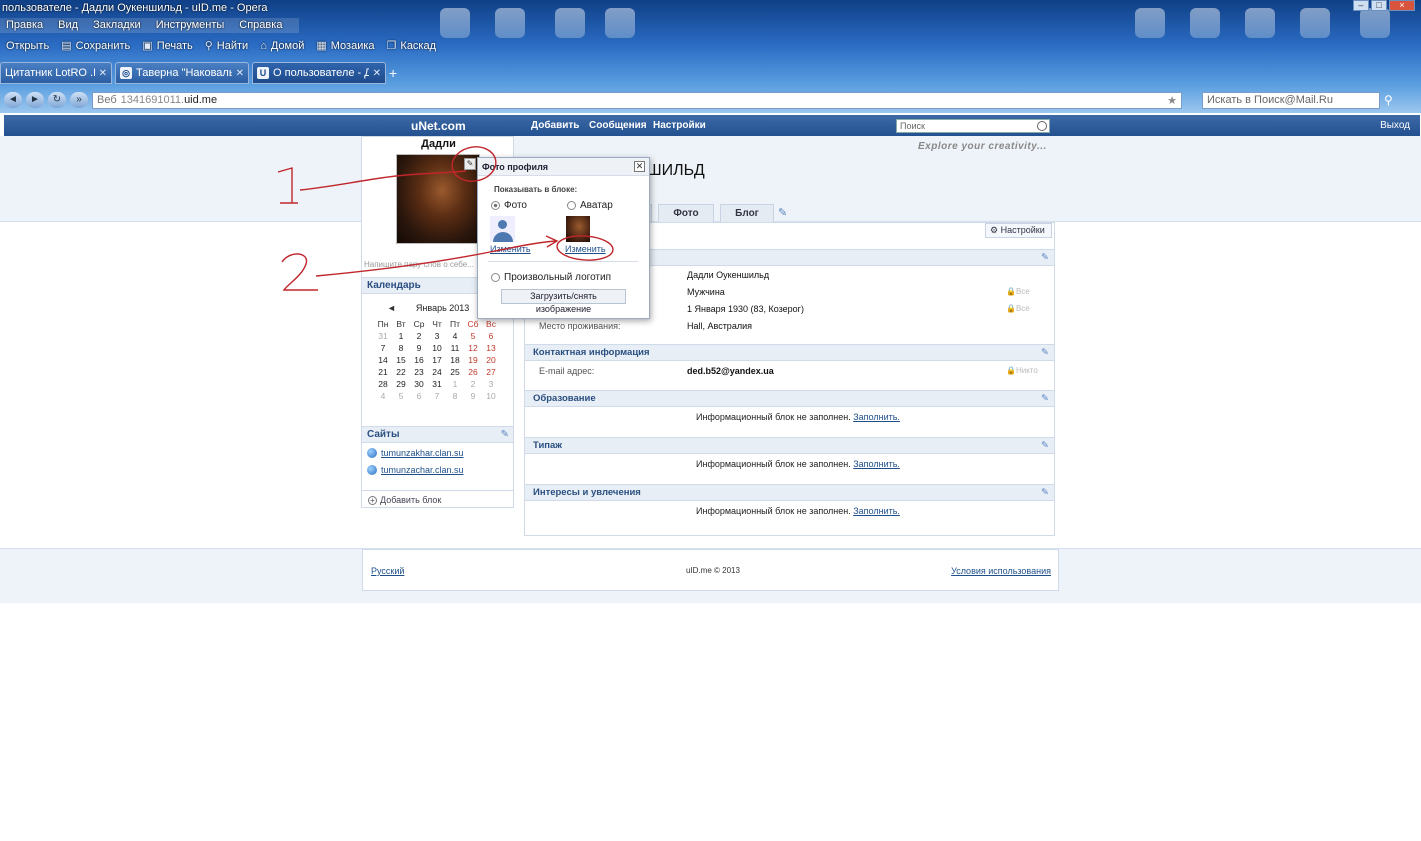 The height and width of the screenshot is (841, 1421). What do you see at coordinates (973, 125) in the screenshot?
I see `site-search-input: Поиск` at bounding box center [973, 125].